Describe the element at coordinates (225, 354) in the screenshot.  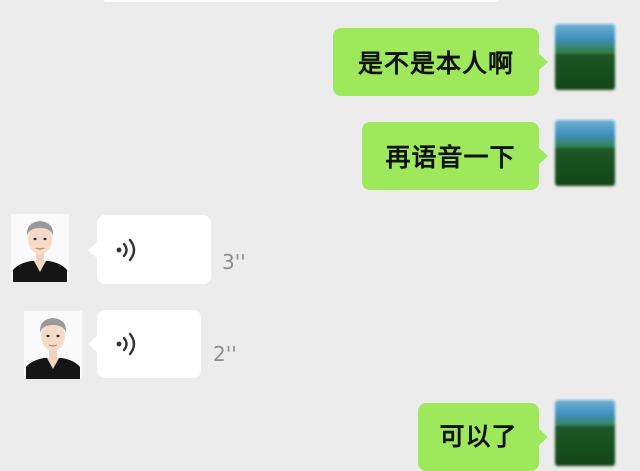
I see `voice-duration: 2''` at that location.